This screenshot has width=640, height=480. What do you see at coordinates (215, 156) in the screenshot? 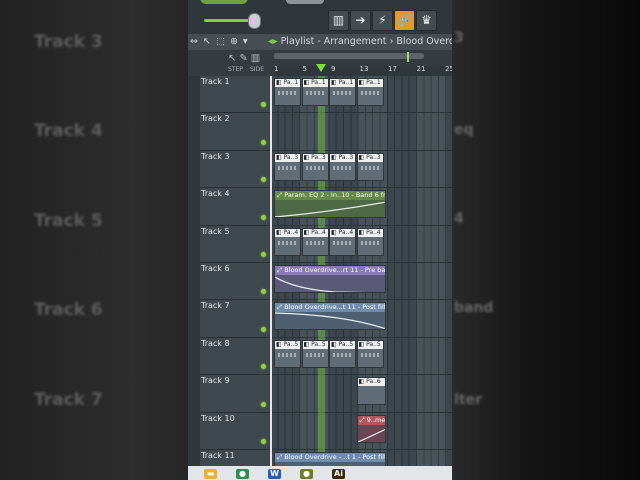
I see `track-name: Track 3` at bounding box center [215, 156].